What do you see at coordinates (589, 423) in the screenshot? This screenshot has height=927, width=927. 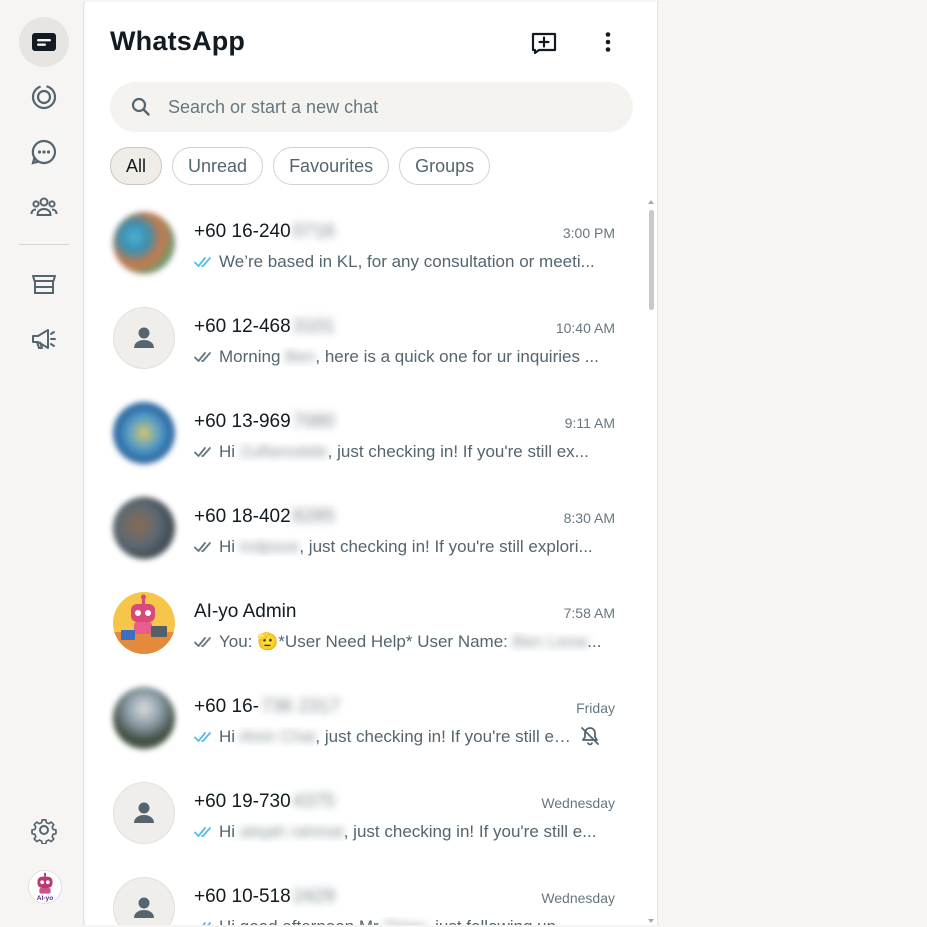 I see `chat-time: 9:11 AM` at bounding box center [589, 423].